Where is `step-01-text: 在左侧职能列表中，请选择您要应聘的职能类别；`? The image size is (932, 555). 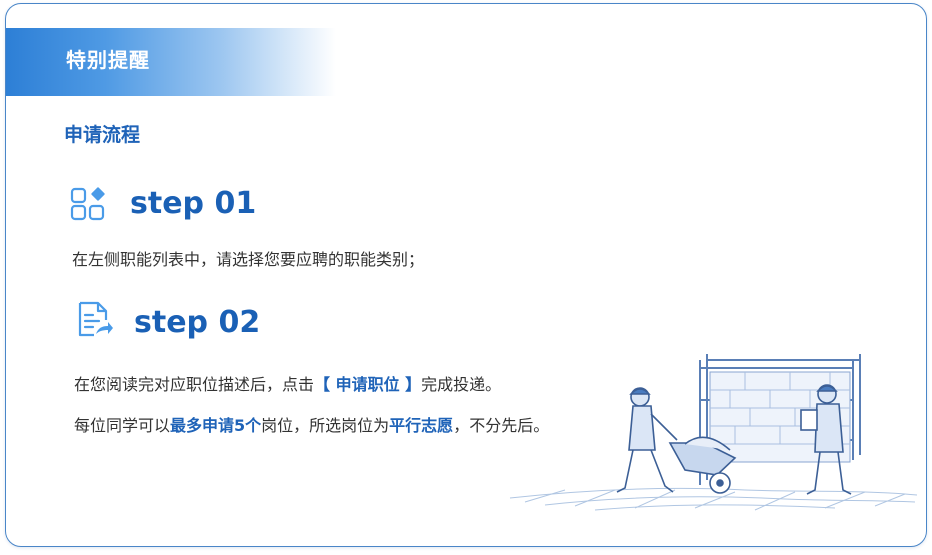
step-01-text: 在左侧职能列表中，请选择您要应聘的职能类别； is located at coordinates (248, 259).